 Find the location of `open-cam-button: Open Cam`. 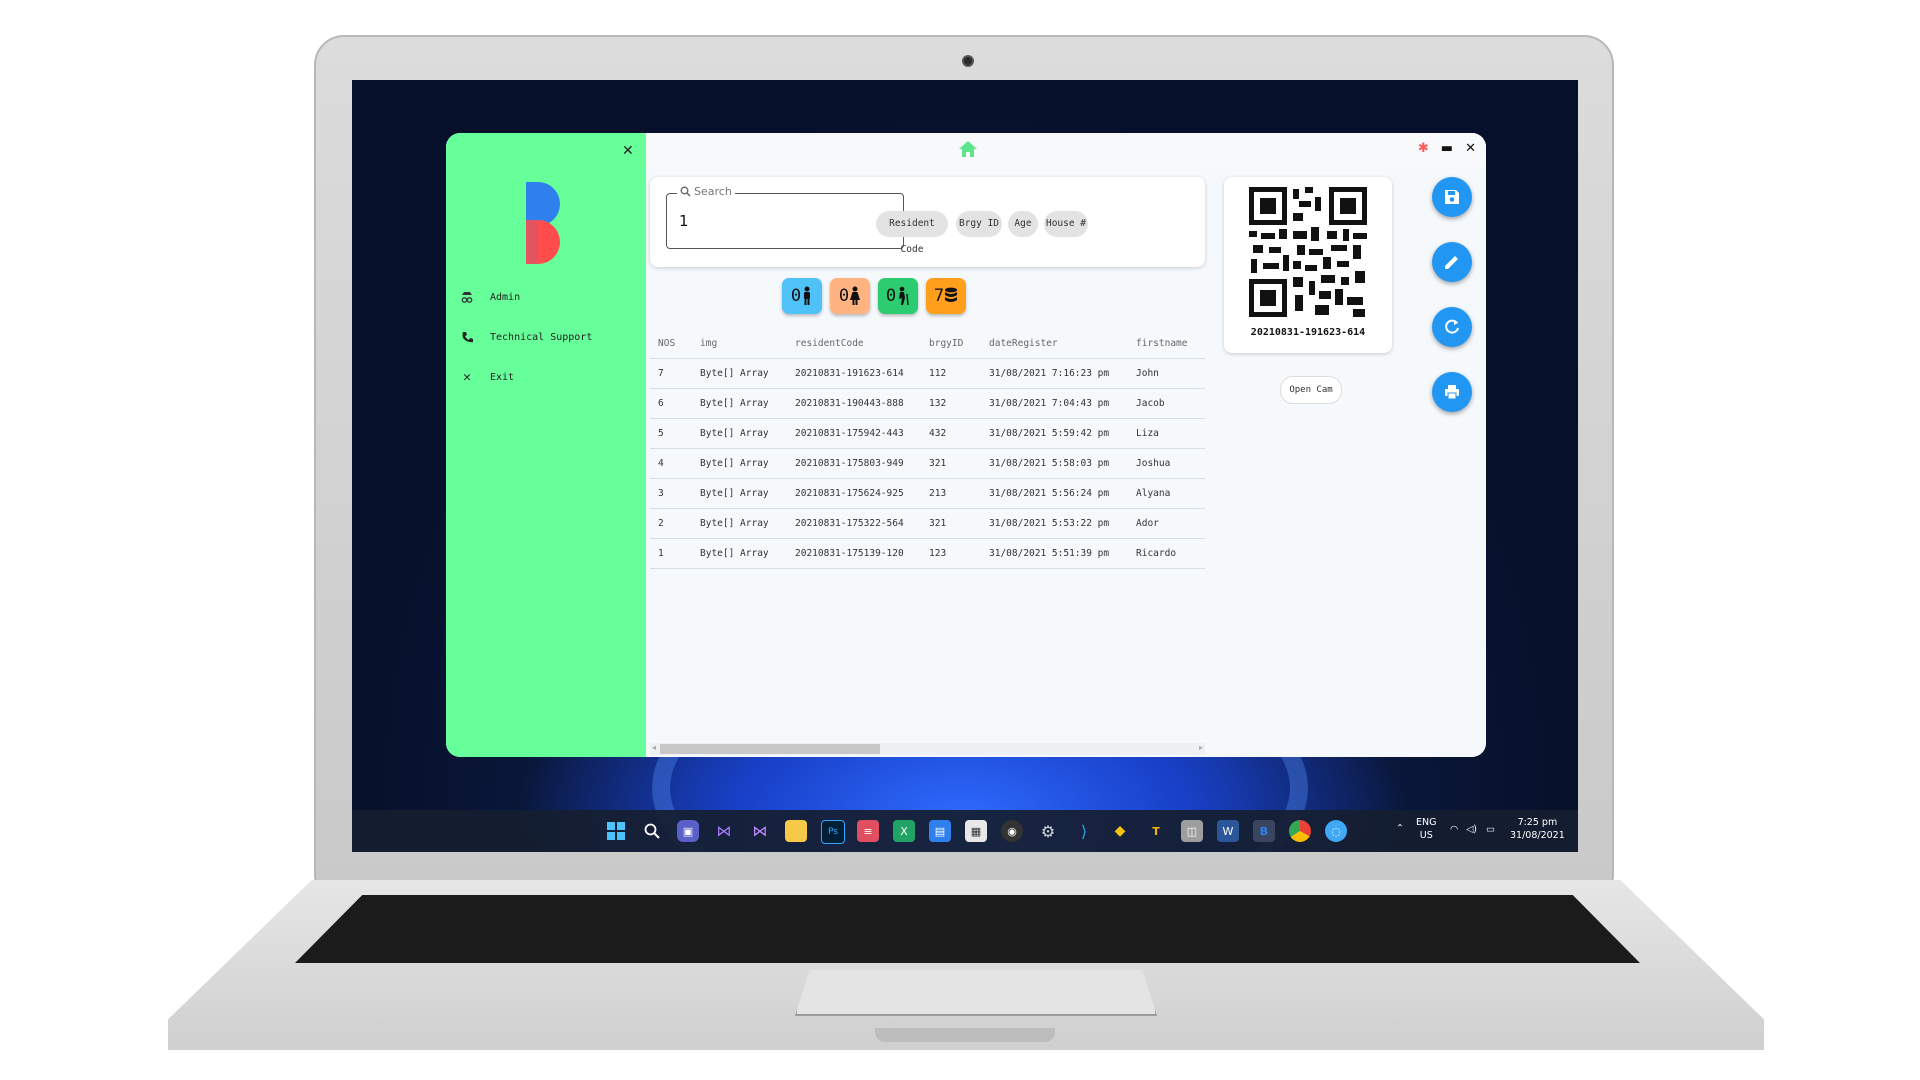

open-cam-button: Open Cam is located at coordinates (1311, 390).